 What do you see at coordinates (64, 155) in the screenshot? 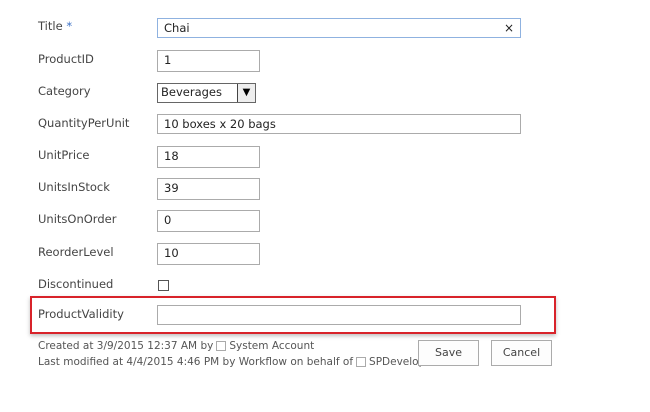
I see `unitprice-label: UnitPrice` at bounding box center [64, 155].